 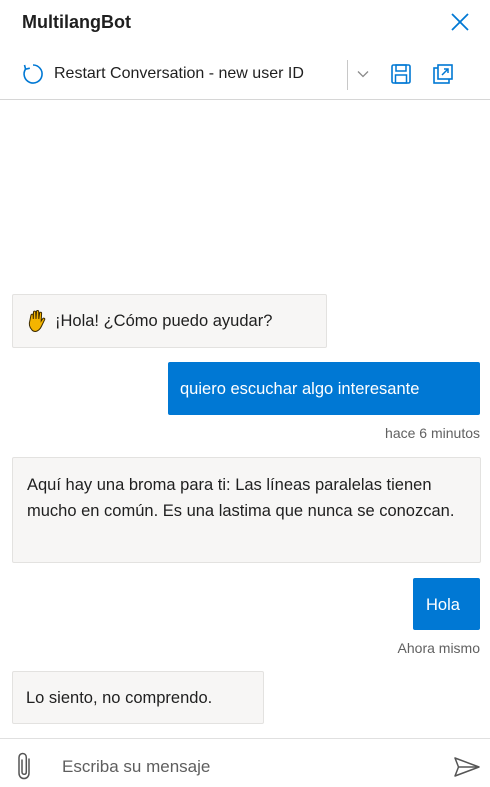 I want to click on user-message: quiero escuchar algo interesante, so click(x=324, y=388).